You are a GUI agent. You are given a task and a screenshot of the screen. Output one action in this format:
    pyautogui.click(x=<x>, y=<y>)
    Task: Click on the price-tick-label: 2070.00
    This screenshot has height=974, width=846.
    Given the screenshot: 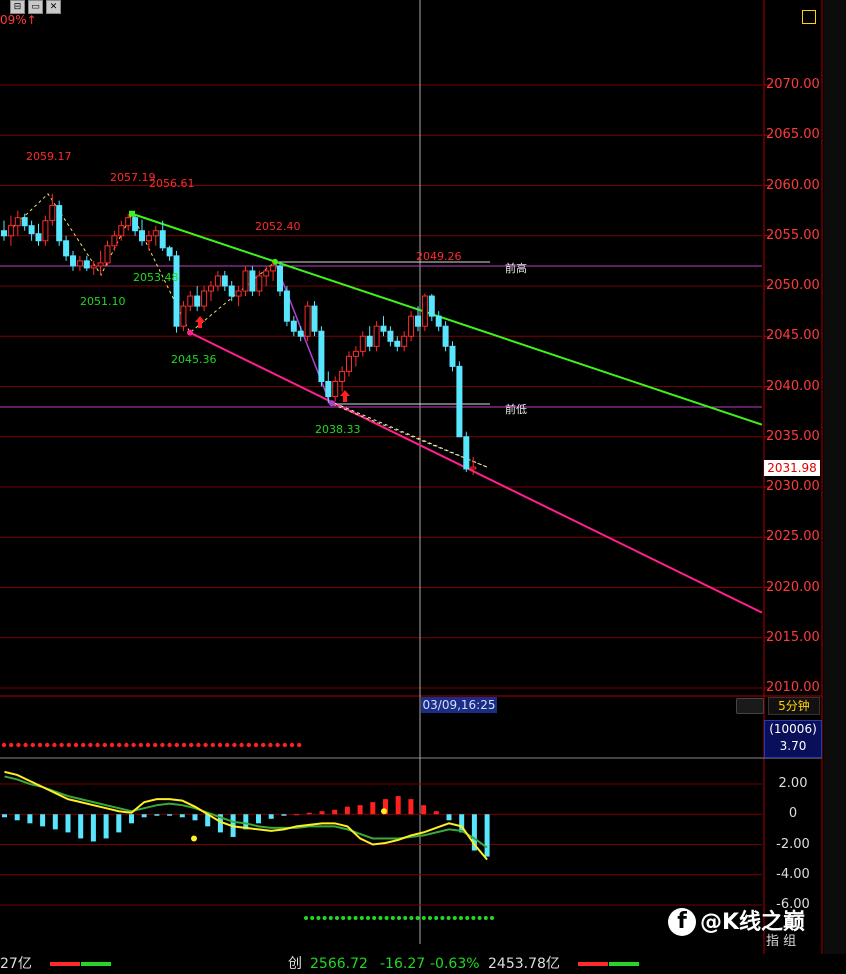 What is the action you would take?
    pyautogui.click(x=793, y=84)
    